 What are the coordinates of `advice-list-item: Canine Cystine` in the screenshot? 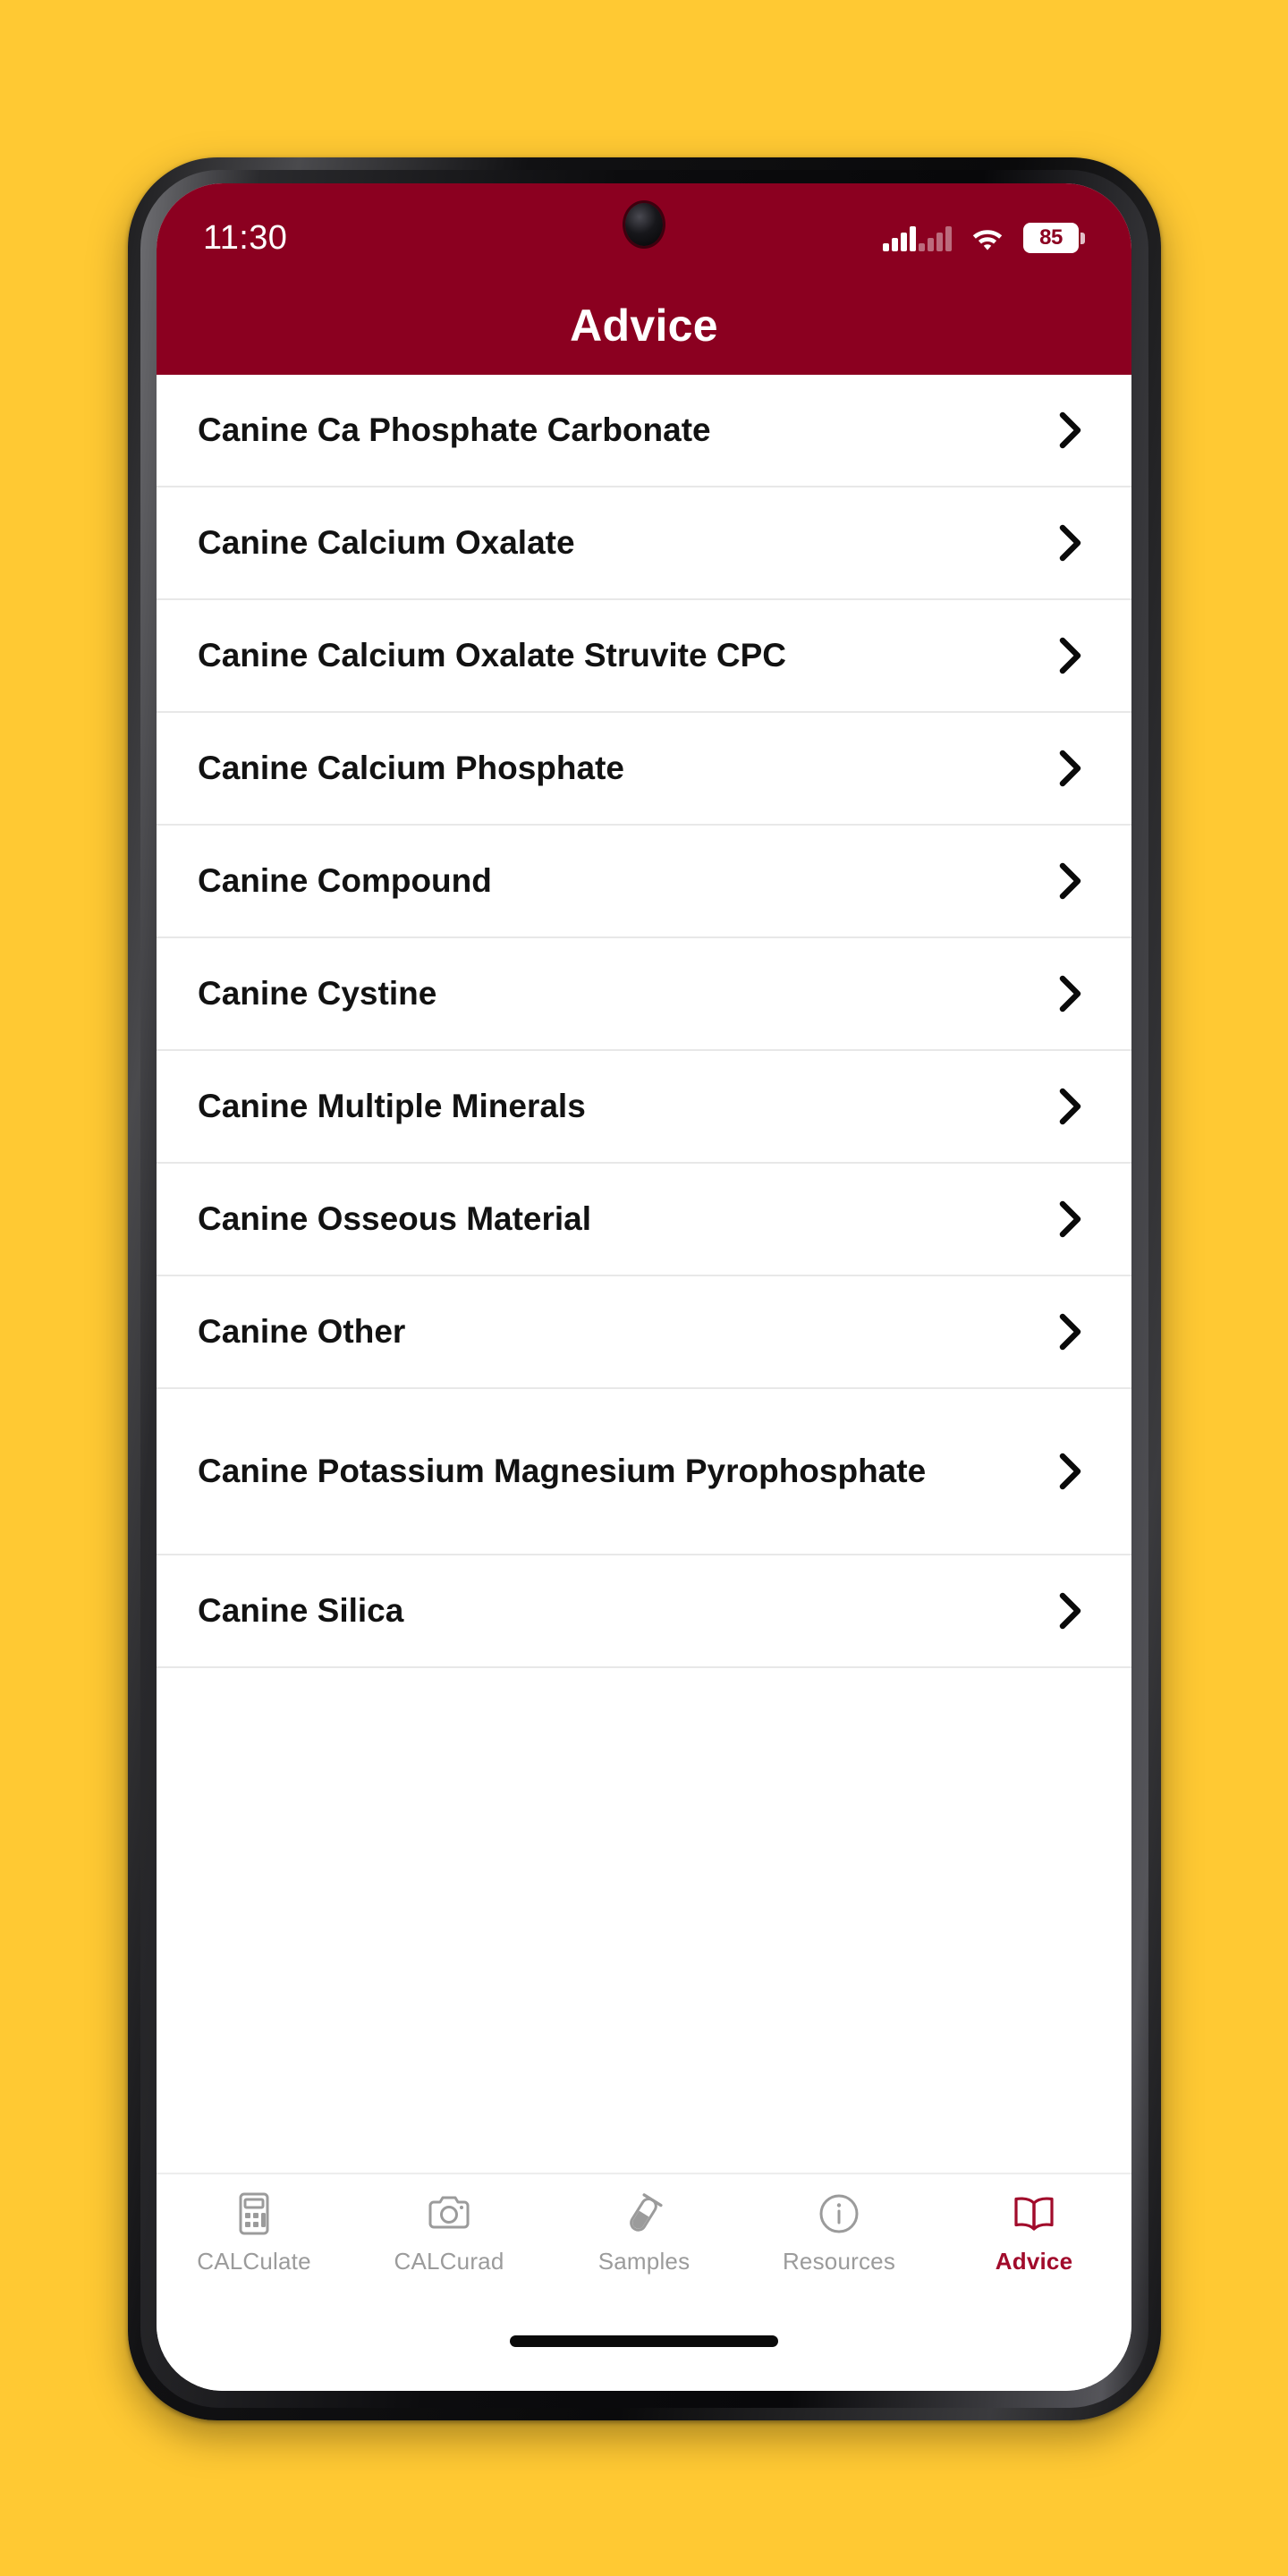 It's located at (644, 994).